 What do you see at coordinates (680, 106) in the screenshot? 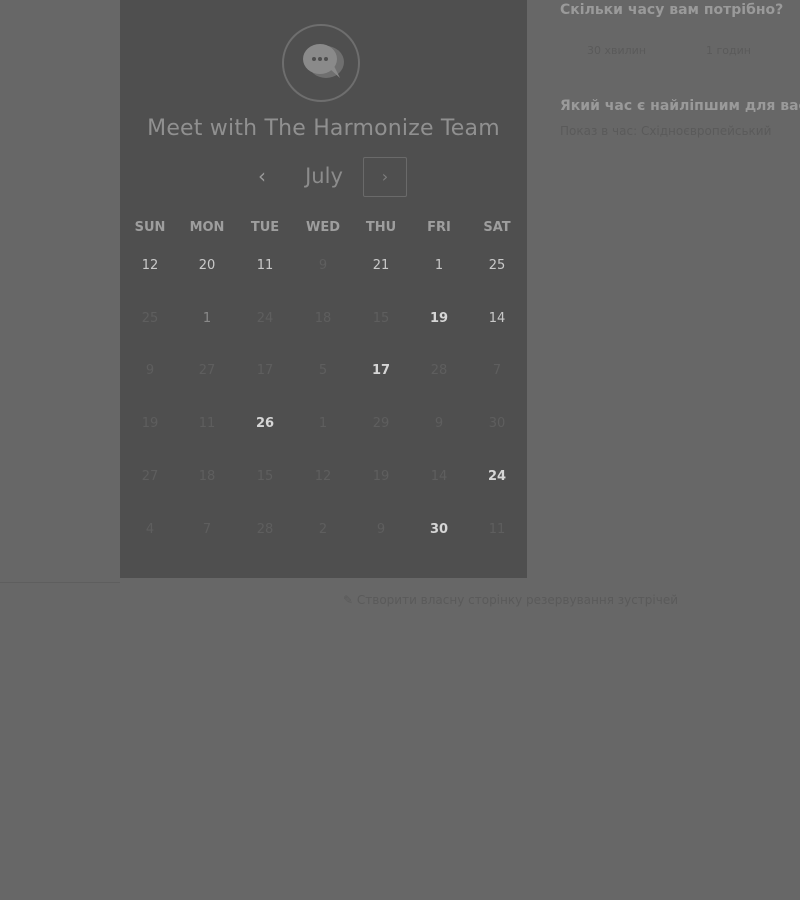
I see `time-question: Який час є найліпшим для вас?` at bounding box center [680, 106].